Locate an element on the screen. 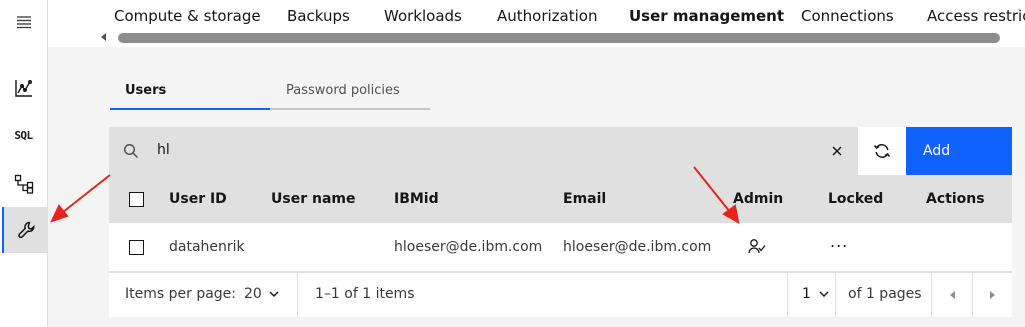 Image resolution: width=1025 pixels, height=327 pixels. refresh-icon is located at coordinates (882, 151).